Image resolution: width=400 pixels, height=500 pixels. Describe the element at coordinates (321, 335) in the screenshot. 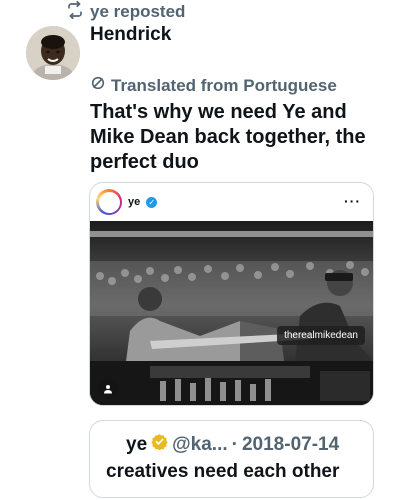

I see `instagram-user-tag: therealmikedean` at that location.